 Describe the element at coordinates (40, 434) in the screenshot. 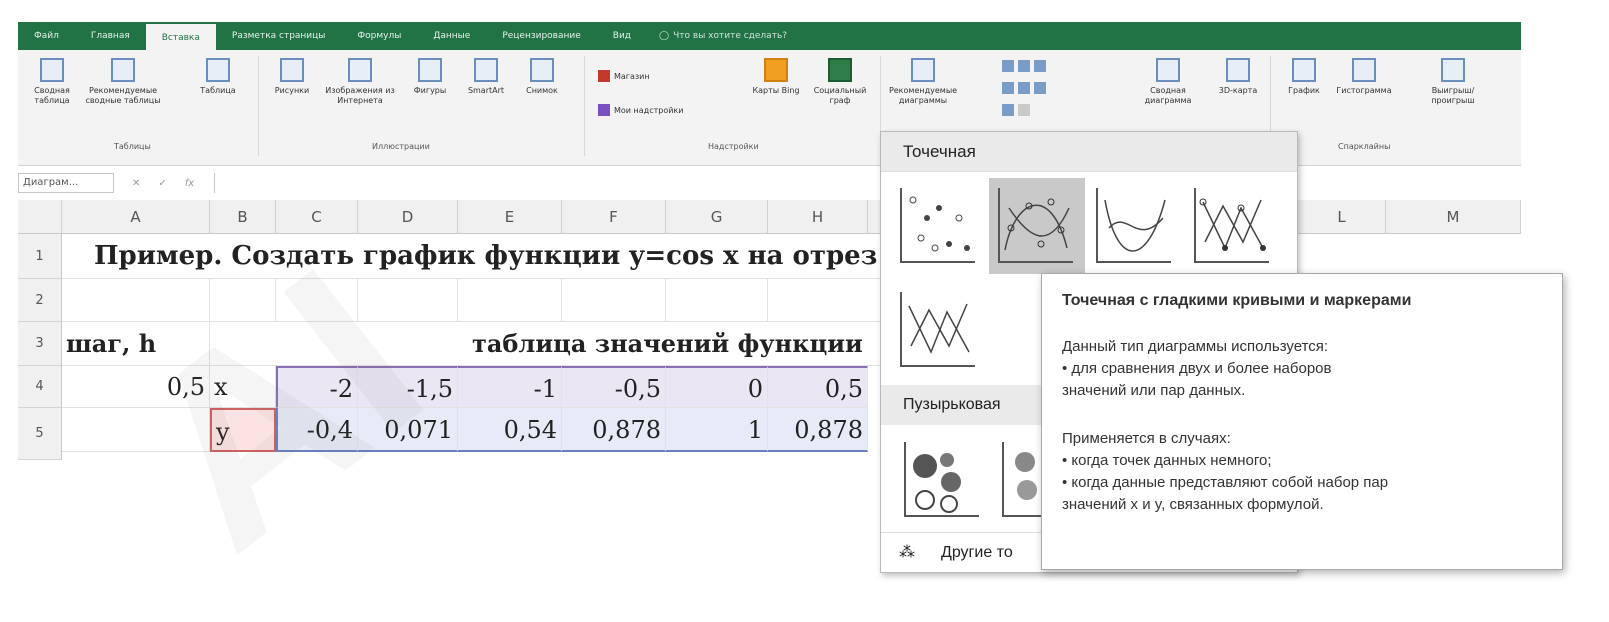

I see `row-header-5: 5` at that location.